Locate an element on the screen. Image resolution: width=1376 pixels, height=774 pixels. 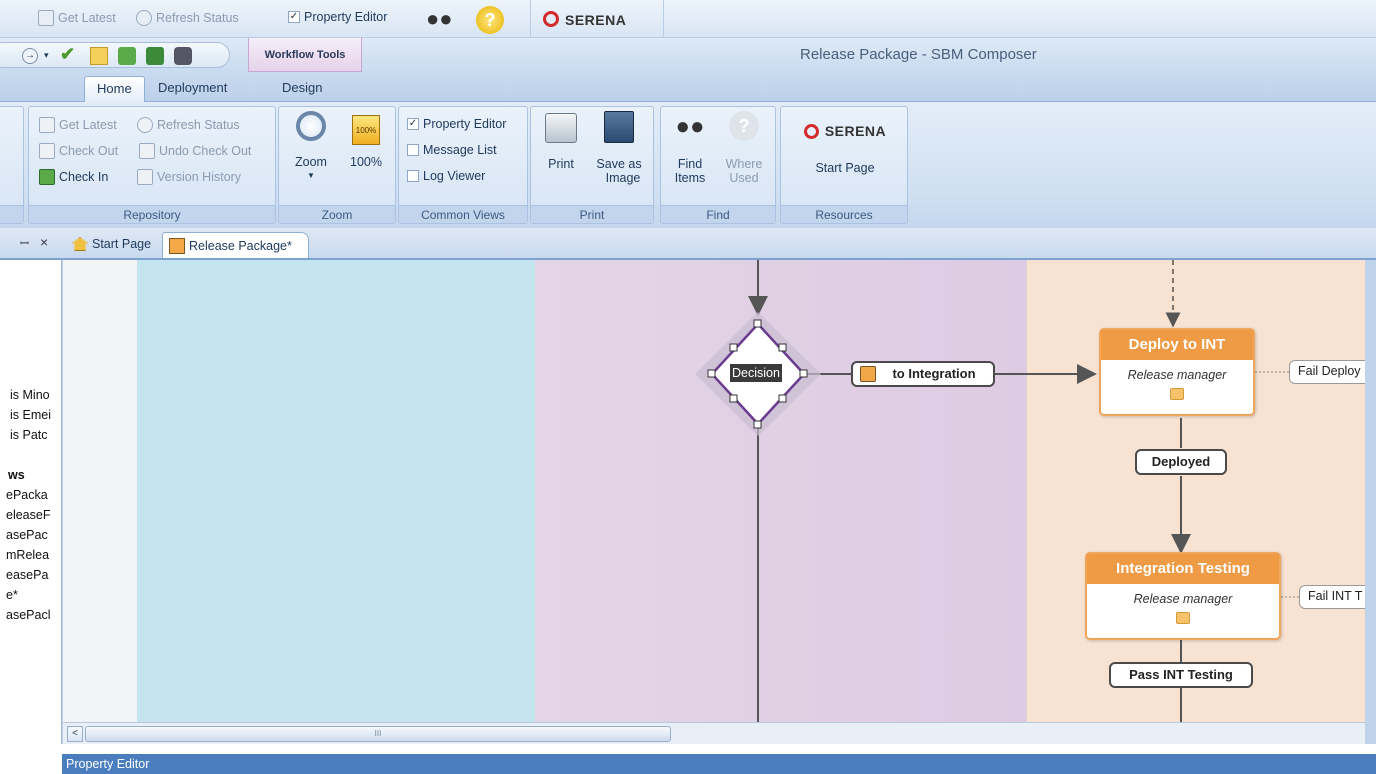
integration-testing-state: Integration Testing Release manager is located at coordinates (1183, 596).